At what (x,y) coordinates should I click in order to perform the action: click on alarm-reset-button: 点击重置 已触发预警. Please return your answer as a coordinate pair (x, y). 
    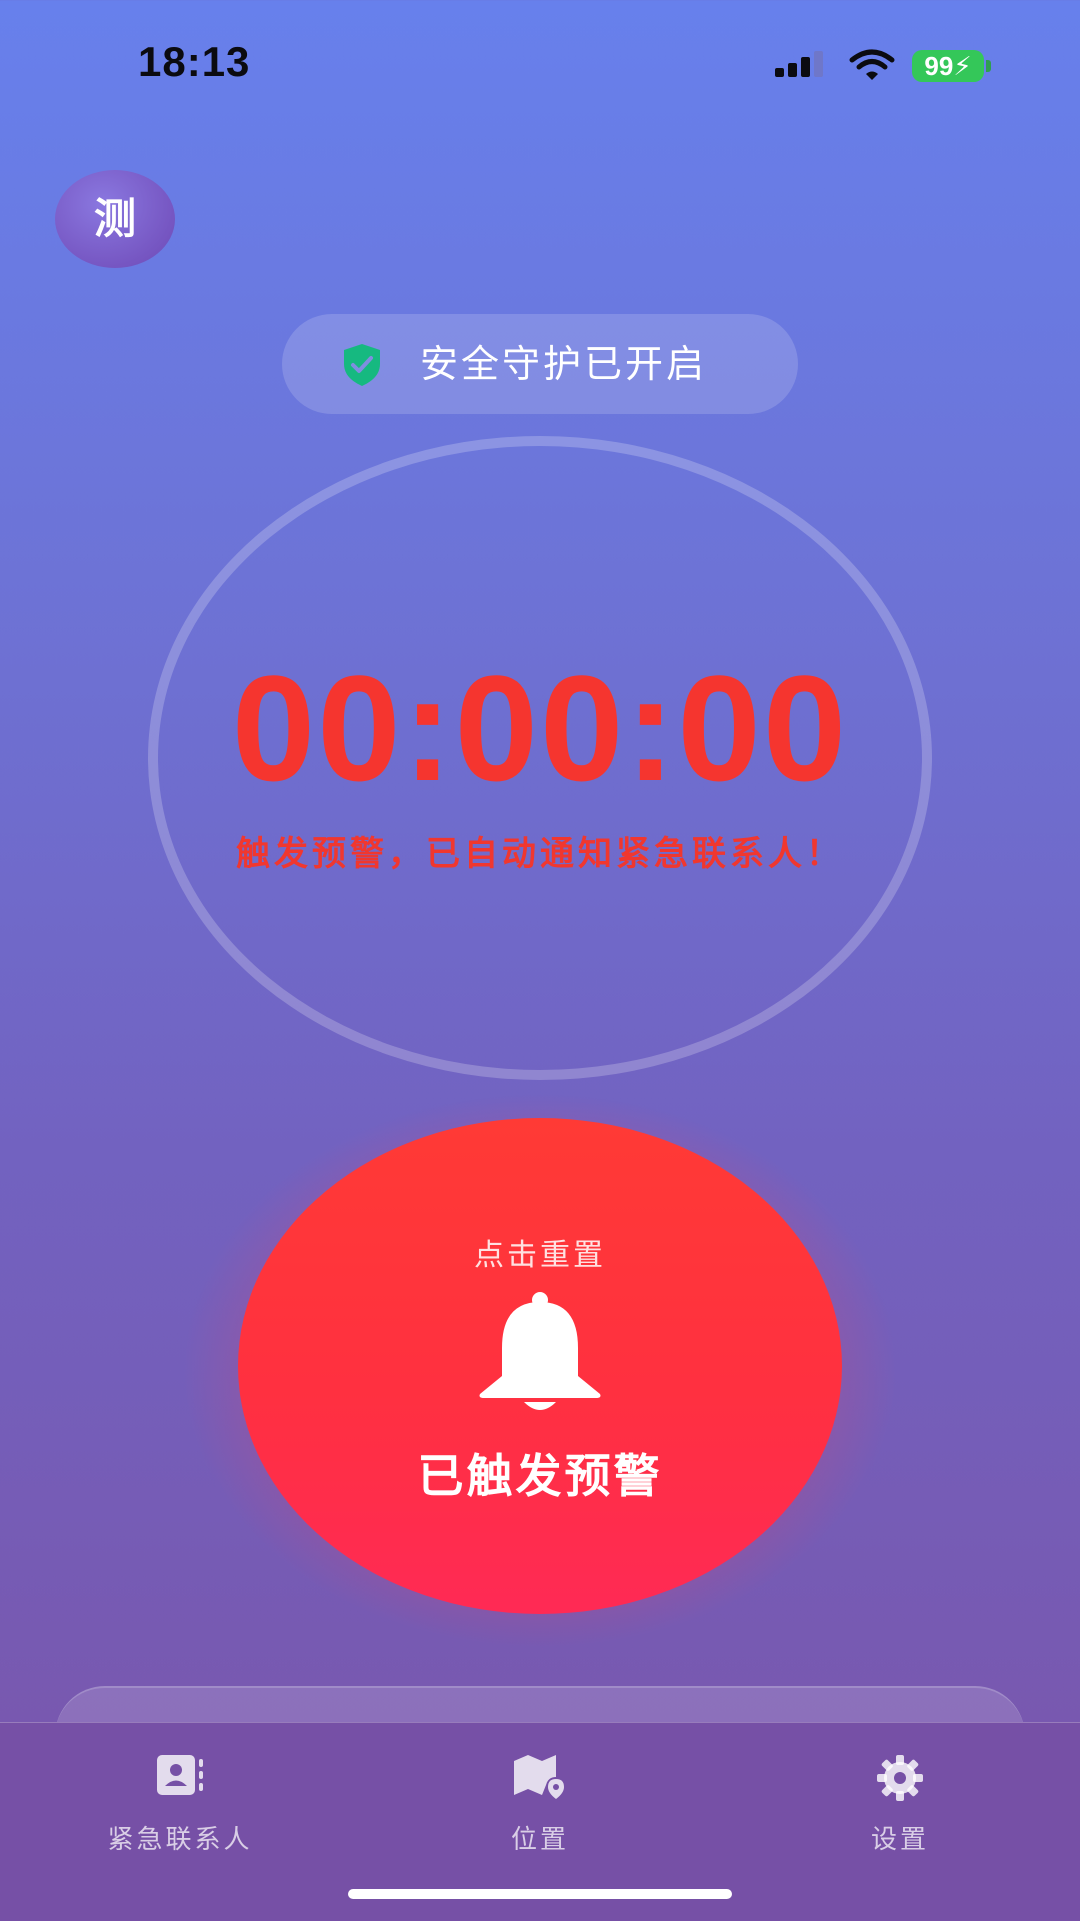
    Looking at the image, I should click on (540, 1366).